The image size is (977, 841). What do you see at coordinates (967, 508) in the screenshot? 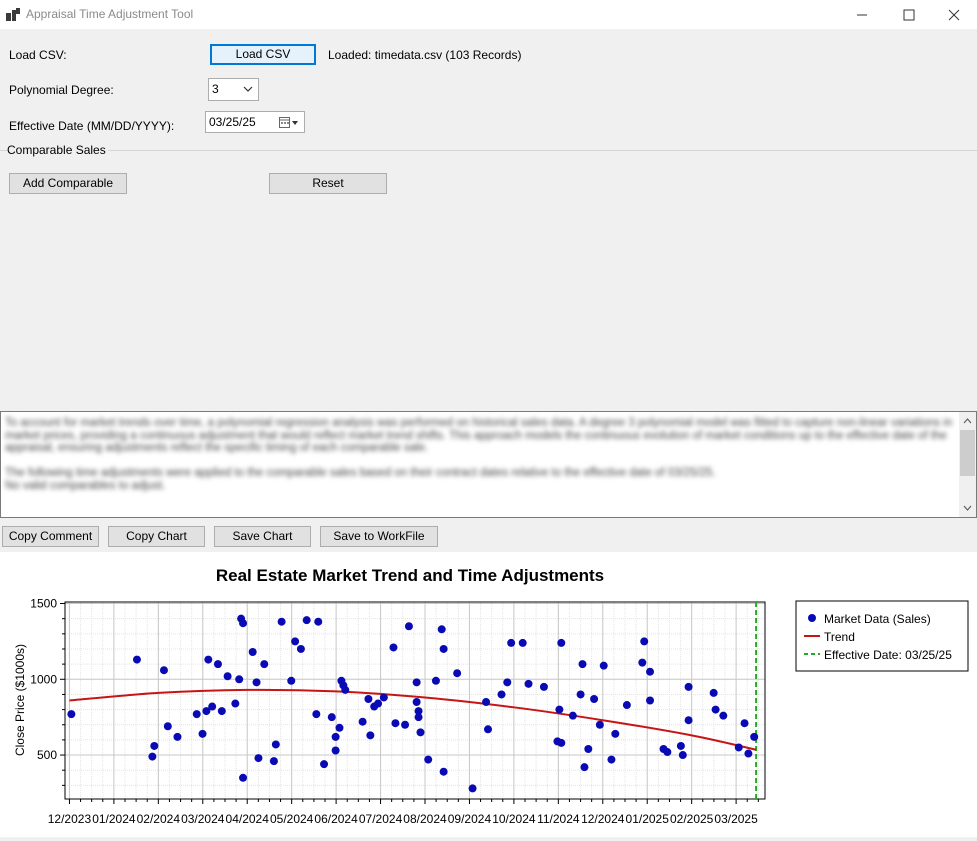
I see `scroll-down-icon` at bounding box center [967, 508].